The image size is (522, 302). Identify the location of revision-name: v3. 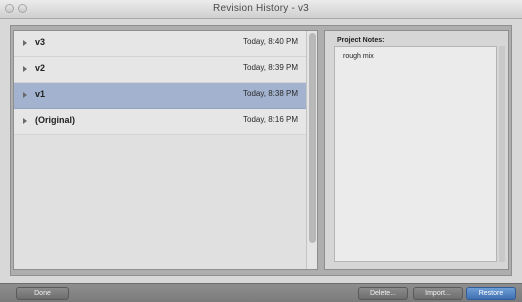
(40, 42).